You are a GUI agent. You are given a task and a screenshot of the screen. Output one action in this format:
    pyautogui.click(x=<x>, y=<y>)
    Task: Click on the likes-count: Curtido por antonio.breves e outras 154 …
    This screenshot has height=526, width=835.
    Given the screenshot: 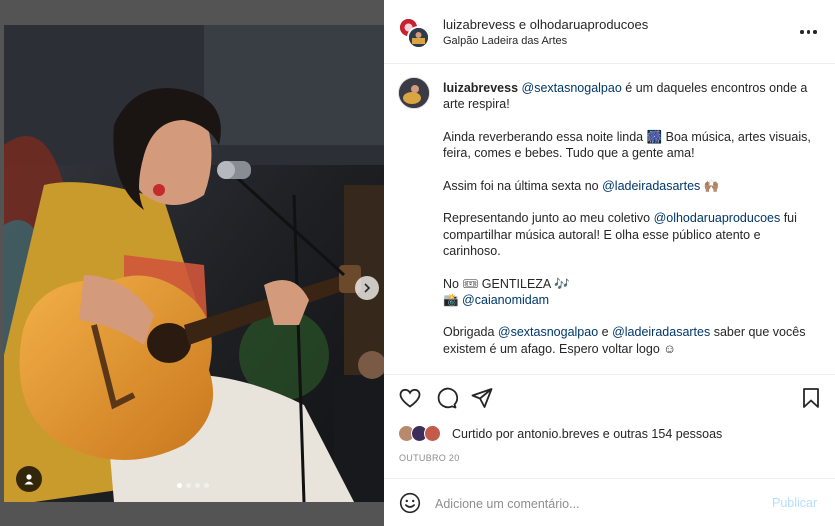 What is the action you would take?
    pyautogui.click(x=587, y=434)
    